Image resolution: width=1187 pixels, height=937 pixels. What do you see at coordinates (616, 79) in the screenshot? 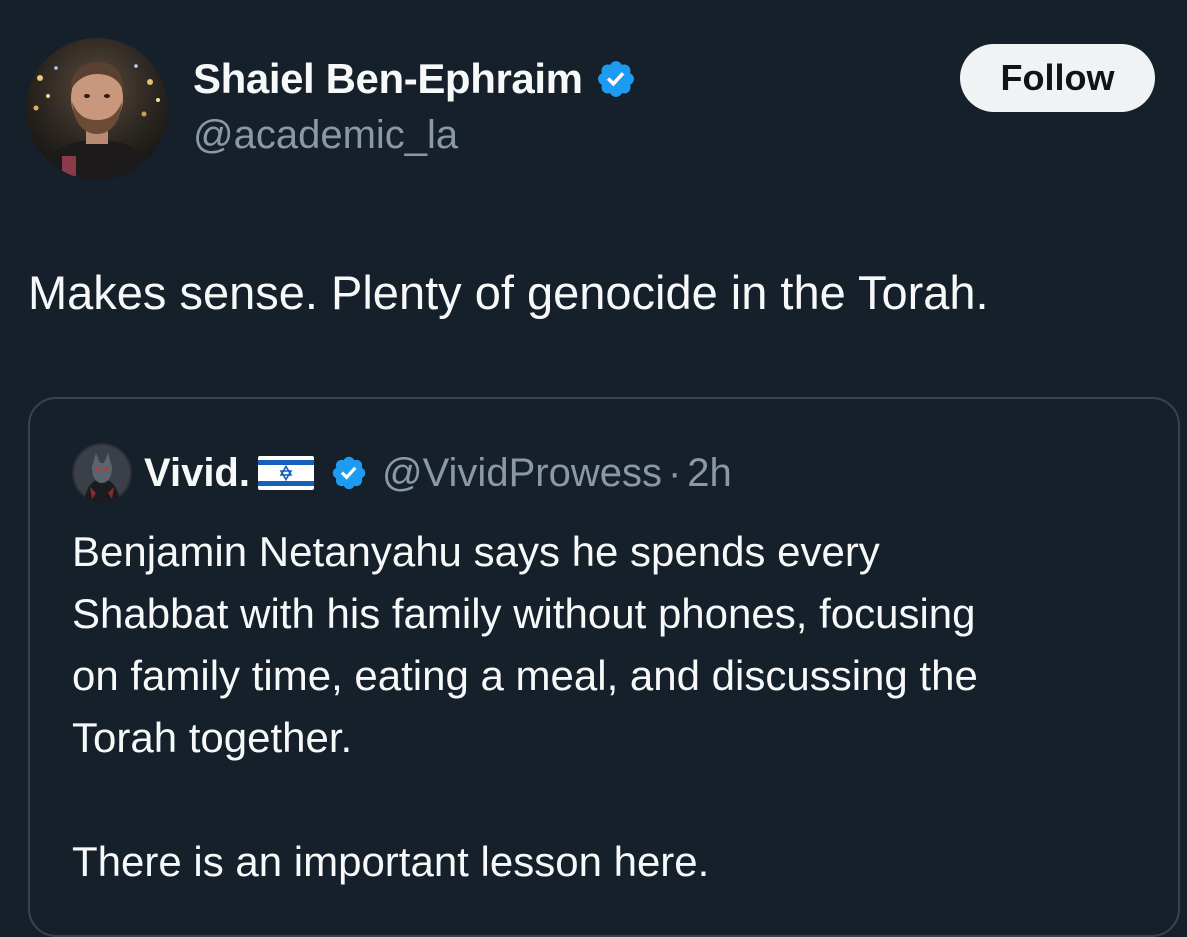
I see `verified-badge-icon` at bounding box center [616, 79].